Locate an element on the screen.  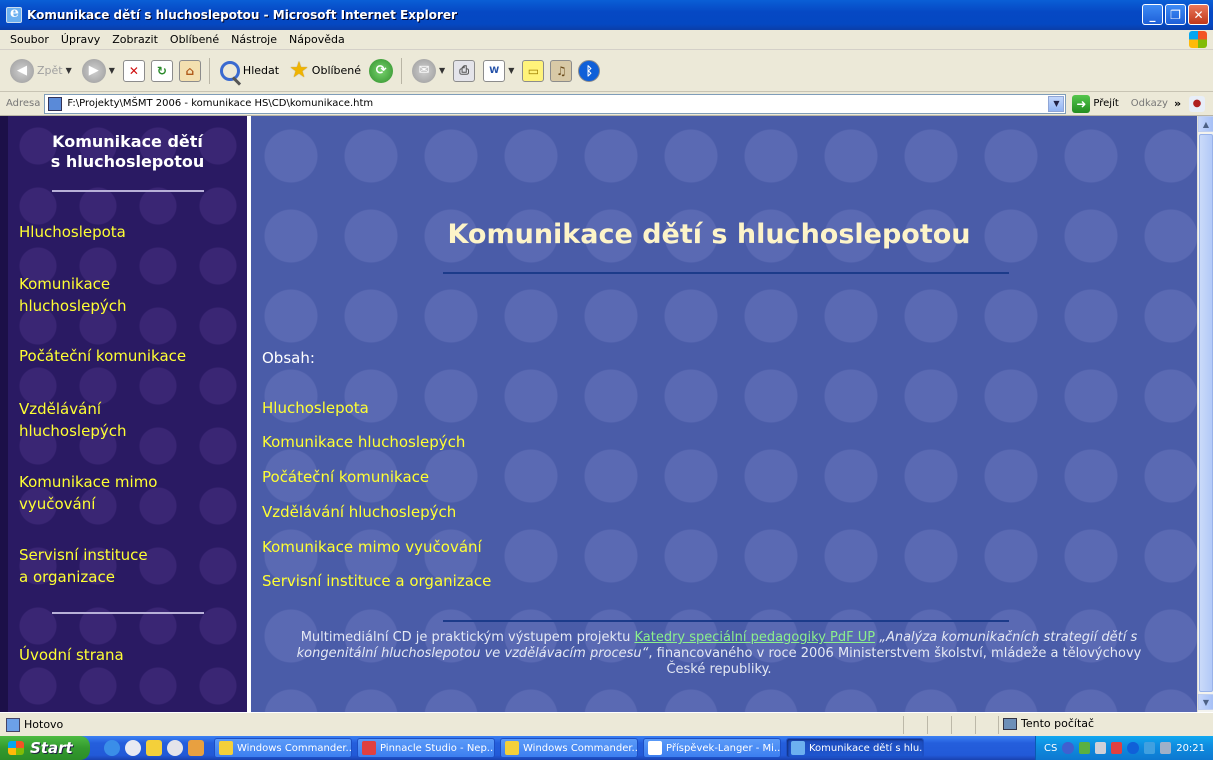
favorites-label: Oblíbené is located at coordinates (336, 70).